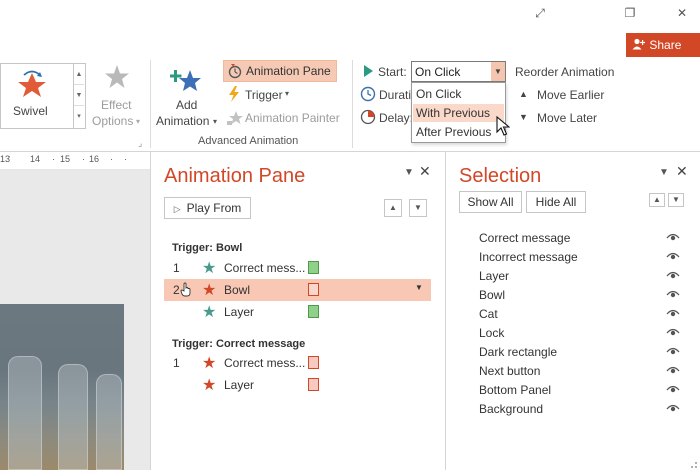 Image resolution: width=700 pixels, height=470 pixels. What do you see at coordinates (639, 45) in the screenshot?
I see `person-add-icon` at bounding box center [639, 45].